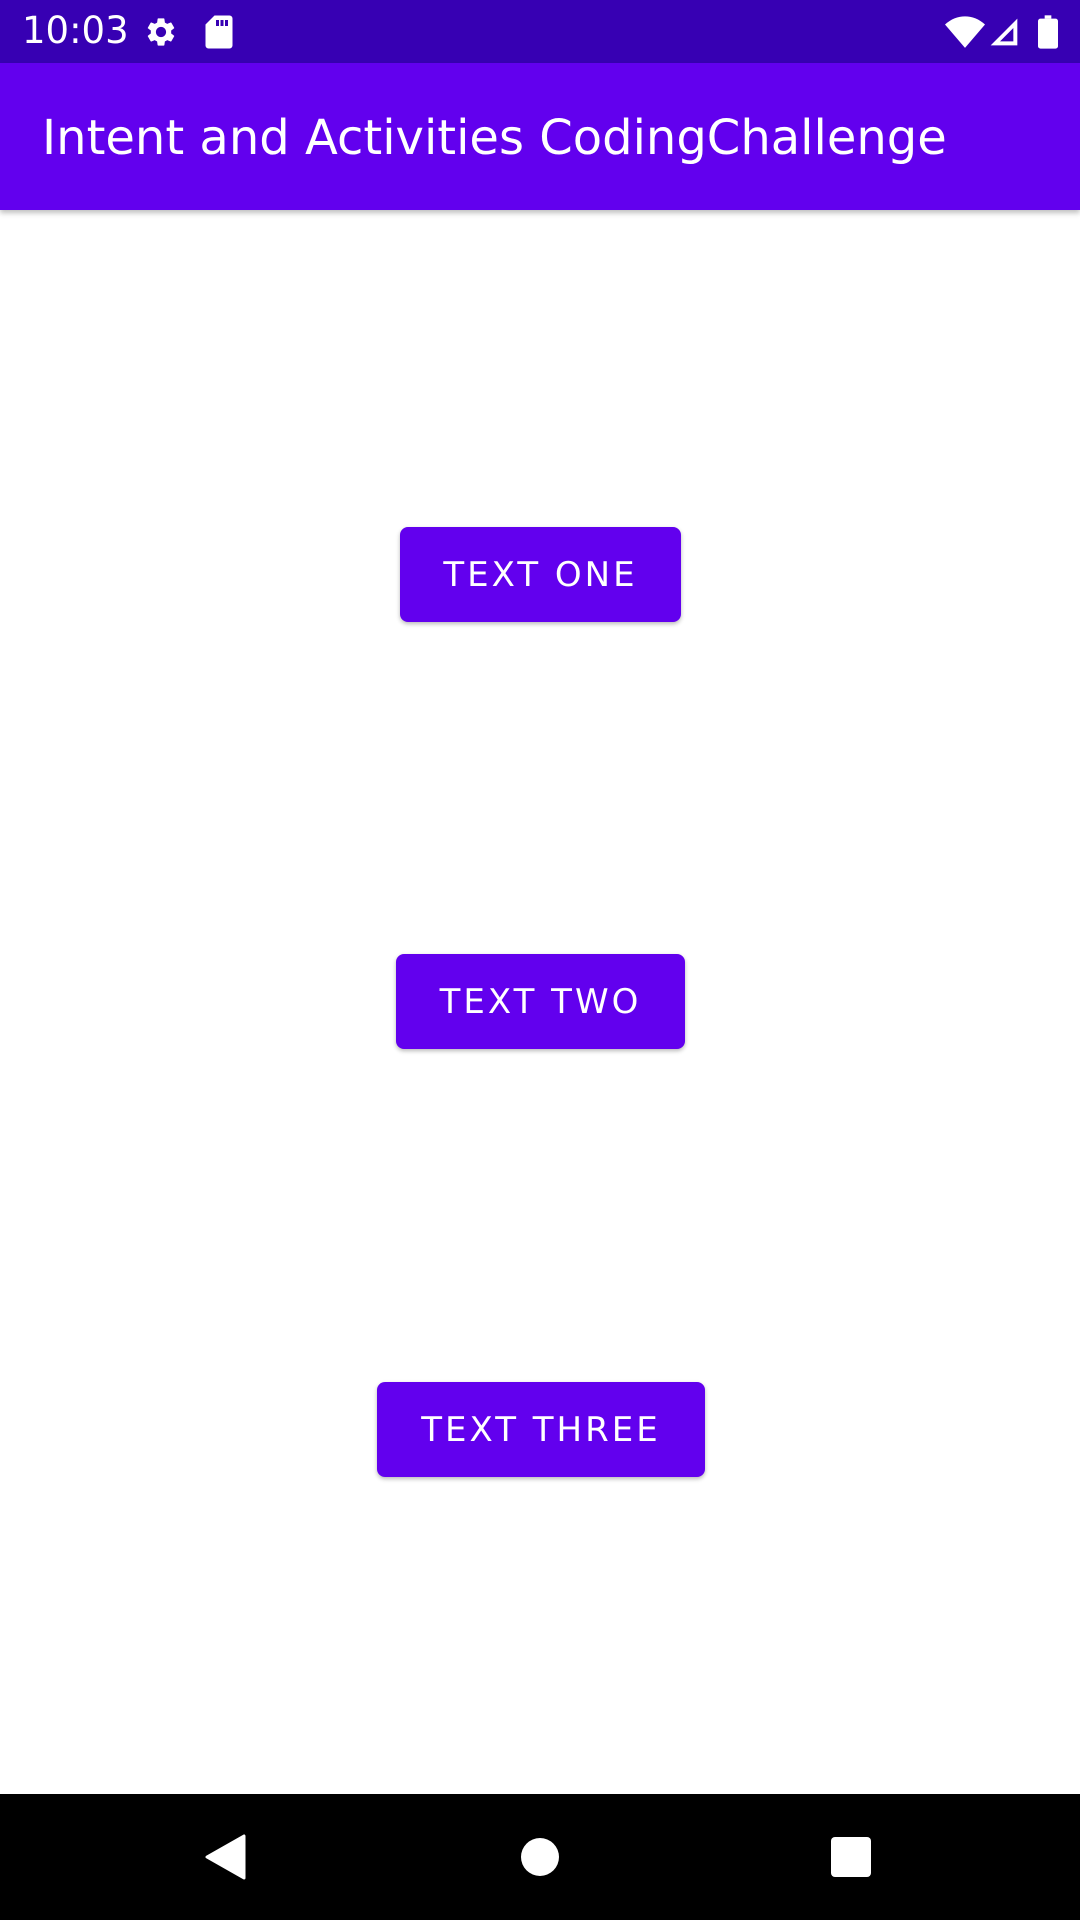  What do you see at coordinates (1048, 31) in the screenshot?
I see `battery-icon` at bounding box center [1048, 31].